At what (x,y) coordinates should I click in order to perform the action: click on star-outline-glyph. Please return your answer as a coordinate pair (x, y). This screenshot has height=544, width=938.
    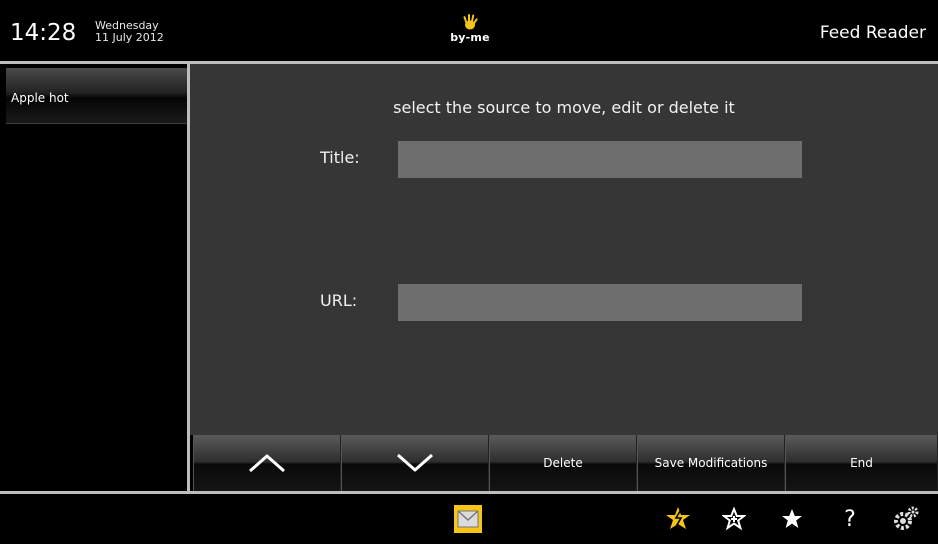
    Looking at the image, I should click on (734, 519).